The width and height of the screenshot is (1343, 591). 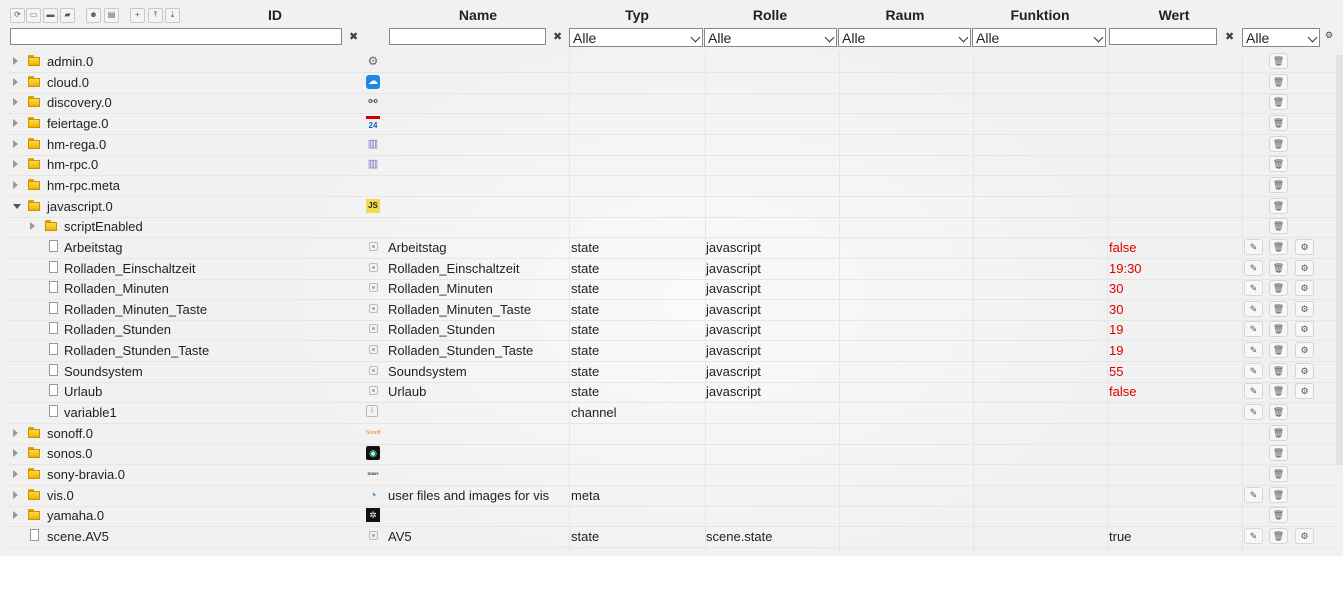 What do you see at coordinates (770, 15) in the screenshot?
I see `col-rolle: Rolle` at bounding box center [770, 15].